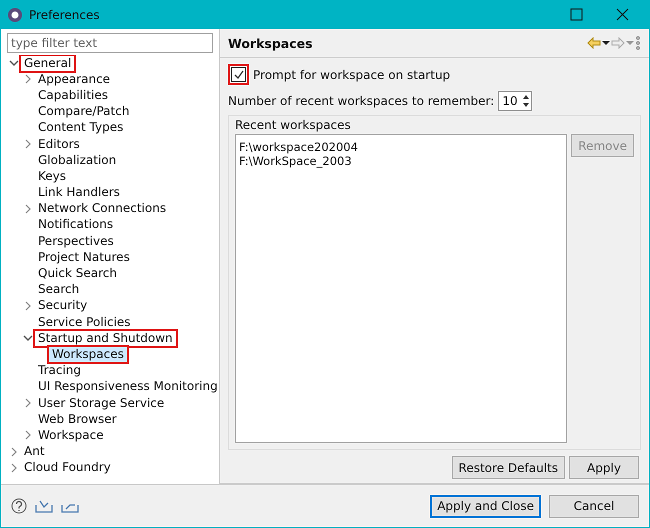 This screenshot has width=650, height=528. Describe the element at coordinates (47, 63) in the screenshot. I see `tree-item: General` at that location.